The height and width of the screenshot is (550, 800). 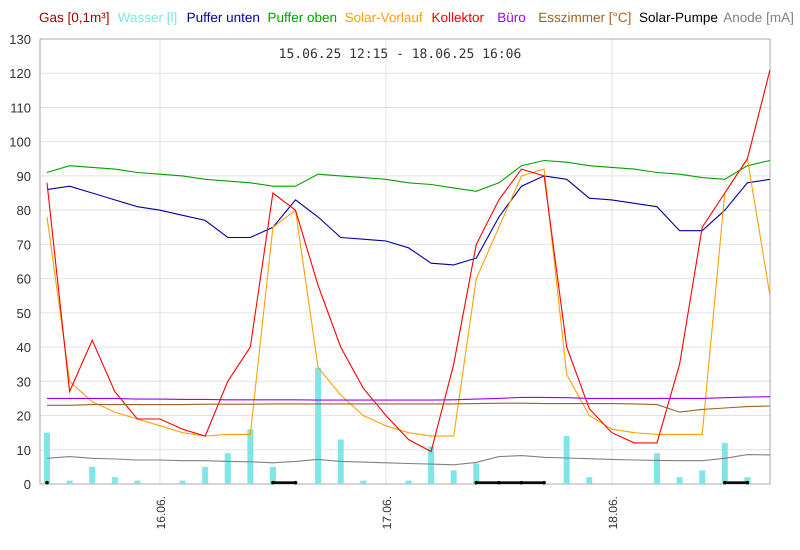 I want to click on y-tick-label: 100, so click(x=20, y=142).